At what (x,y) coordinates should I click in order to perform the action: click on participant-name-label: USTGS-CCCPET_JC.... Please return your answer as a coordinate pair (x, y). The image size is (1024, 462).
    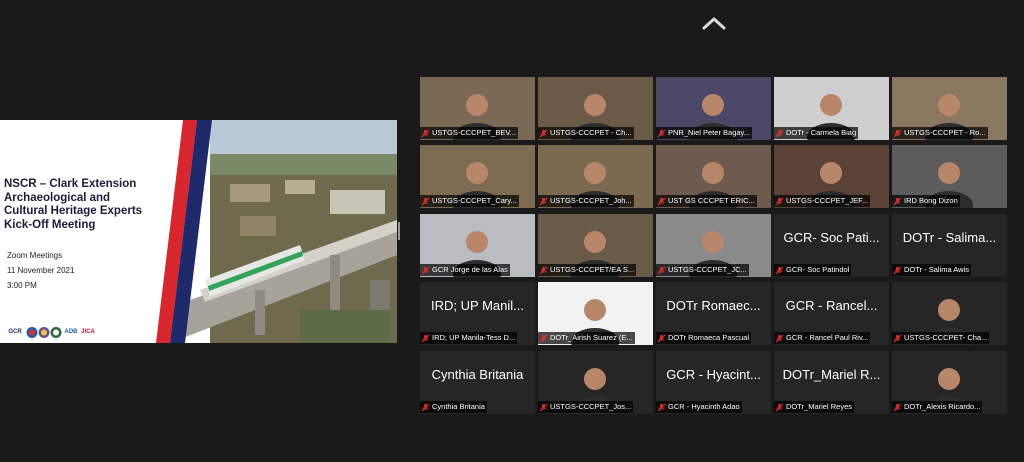
    Looking at the image, I should click on (702, 270).